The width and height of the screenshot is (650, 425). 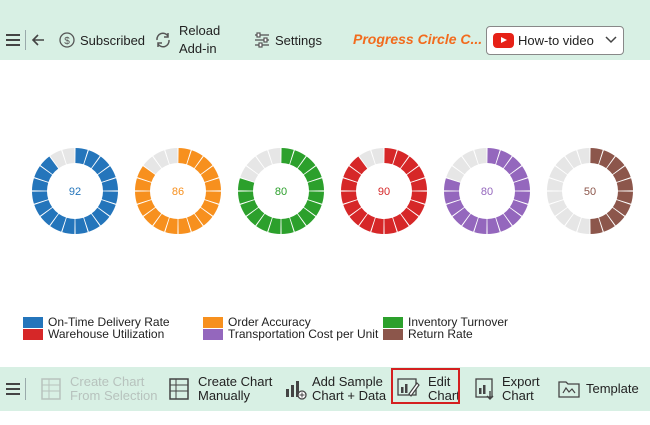 What do you see at coordinates (198, 48) in the screenshot?
I see `reload-label-line2: Add-in` at bounding box center [198, 48].